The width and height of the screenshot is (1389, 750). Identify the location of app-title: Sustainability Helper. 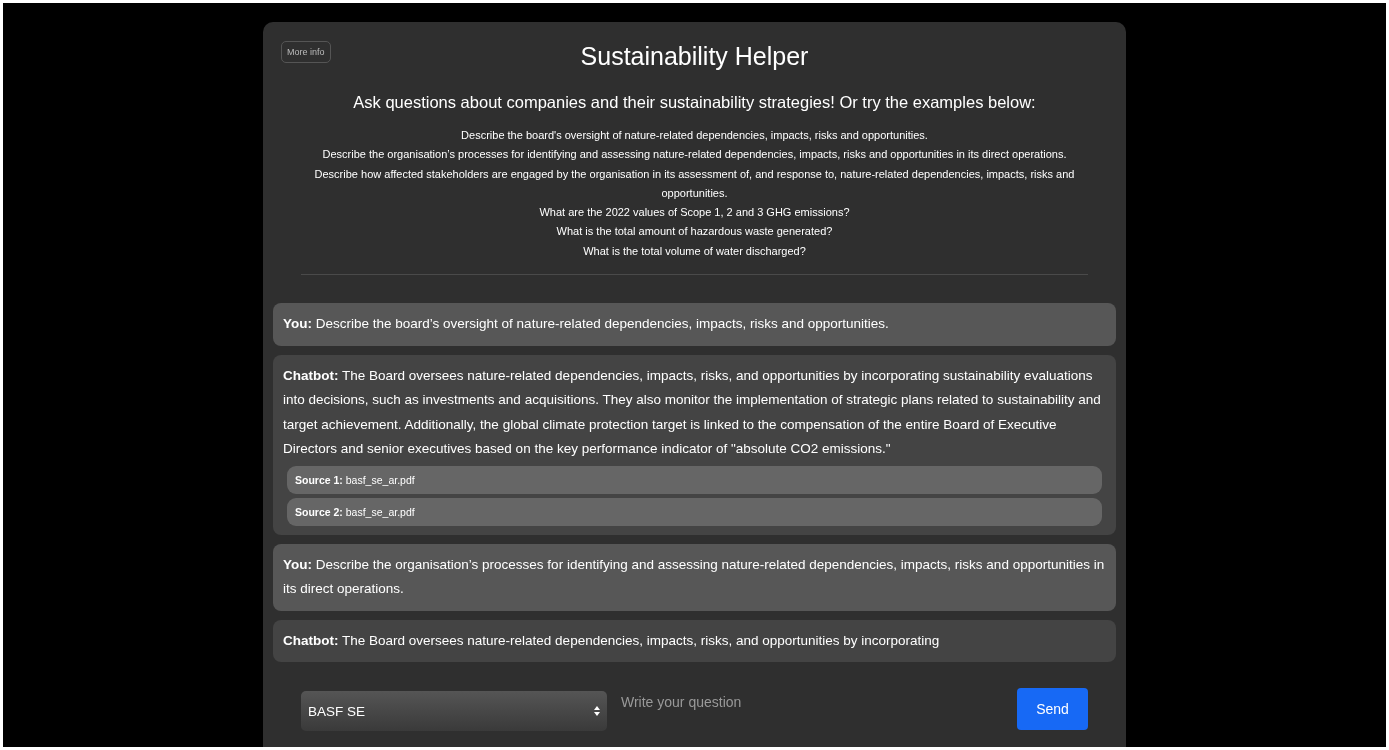
(694, 56).